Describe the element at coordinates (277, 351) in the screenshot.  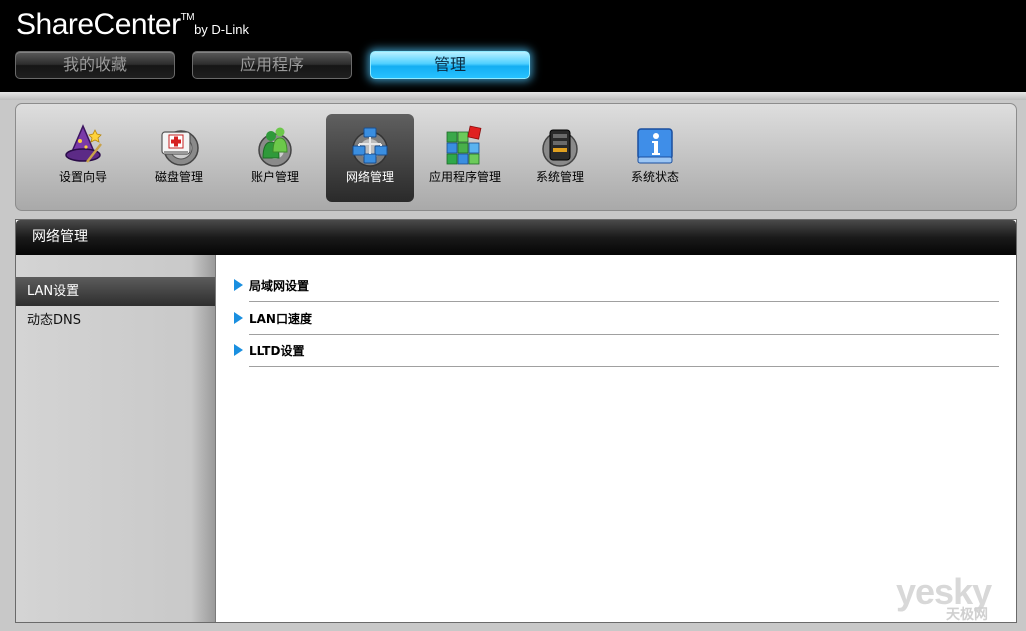
I see `section-label: LLTD设置` at that location.